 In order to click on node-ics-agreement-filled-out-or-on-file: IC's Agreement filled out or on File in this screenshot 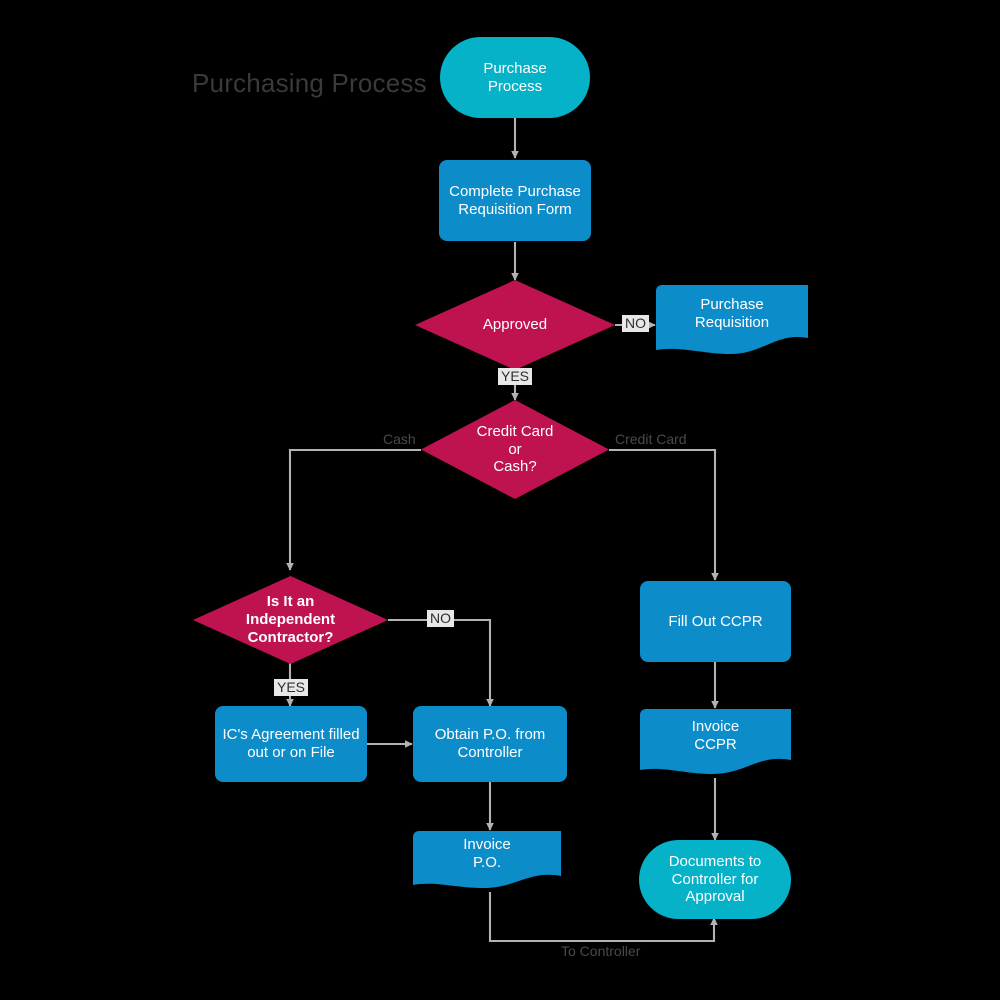, I will do `click(291, 744)`.